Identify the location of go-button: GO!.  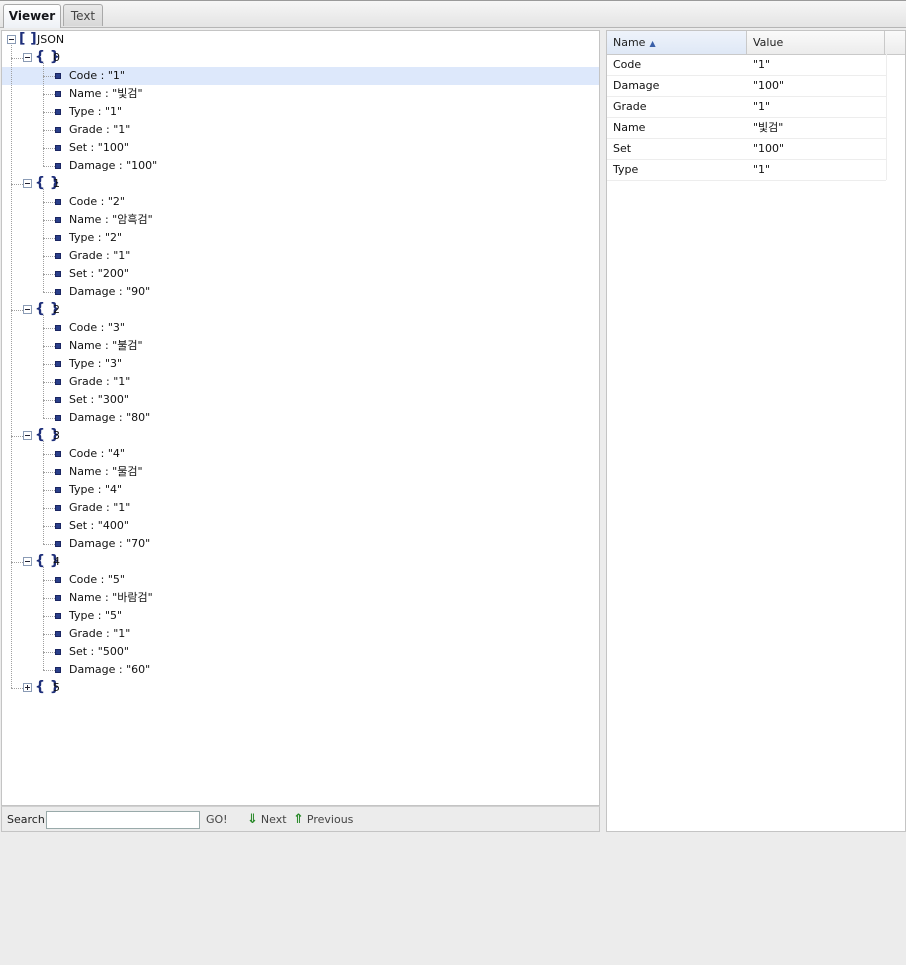
(217, 819).